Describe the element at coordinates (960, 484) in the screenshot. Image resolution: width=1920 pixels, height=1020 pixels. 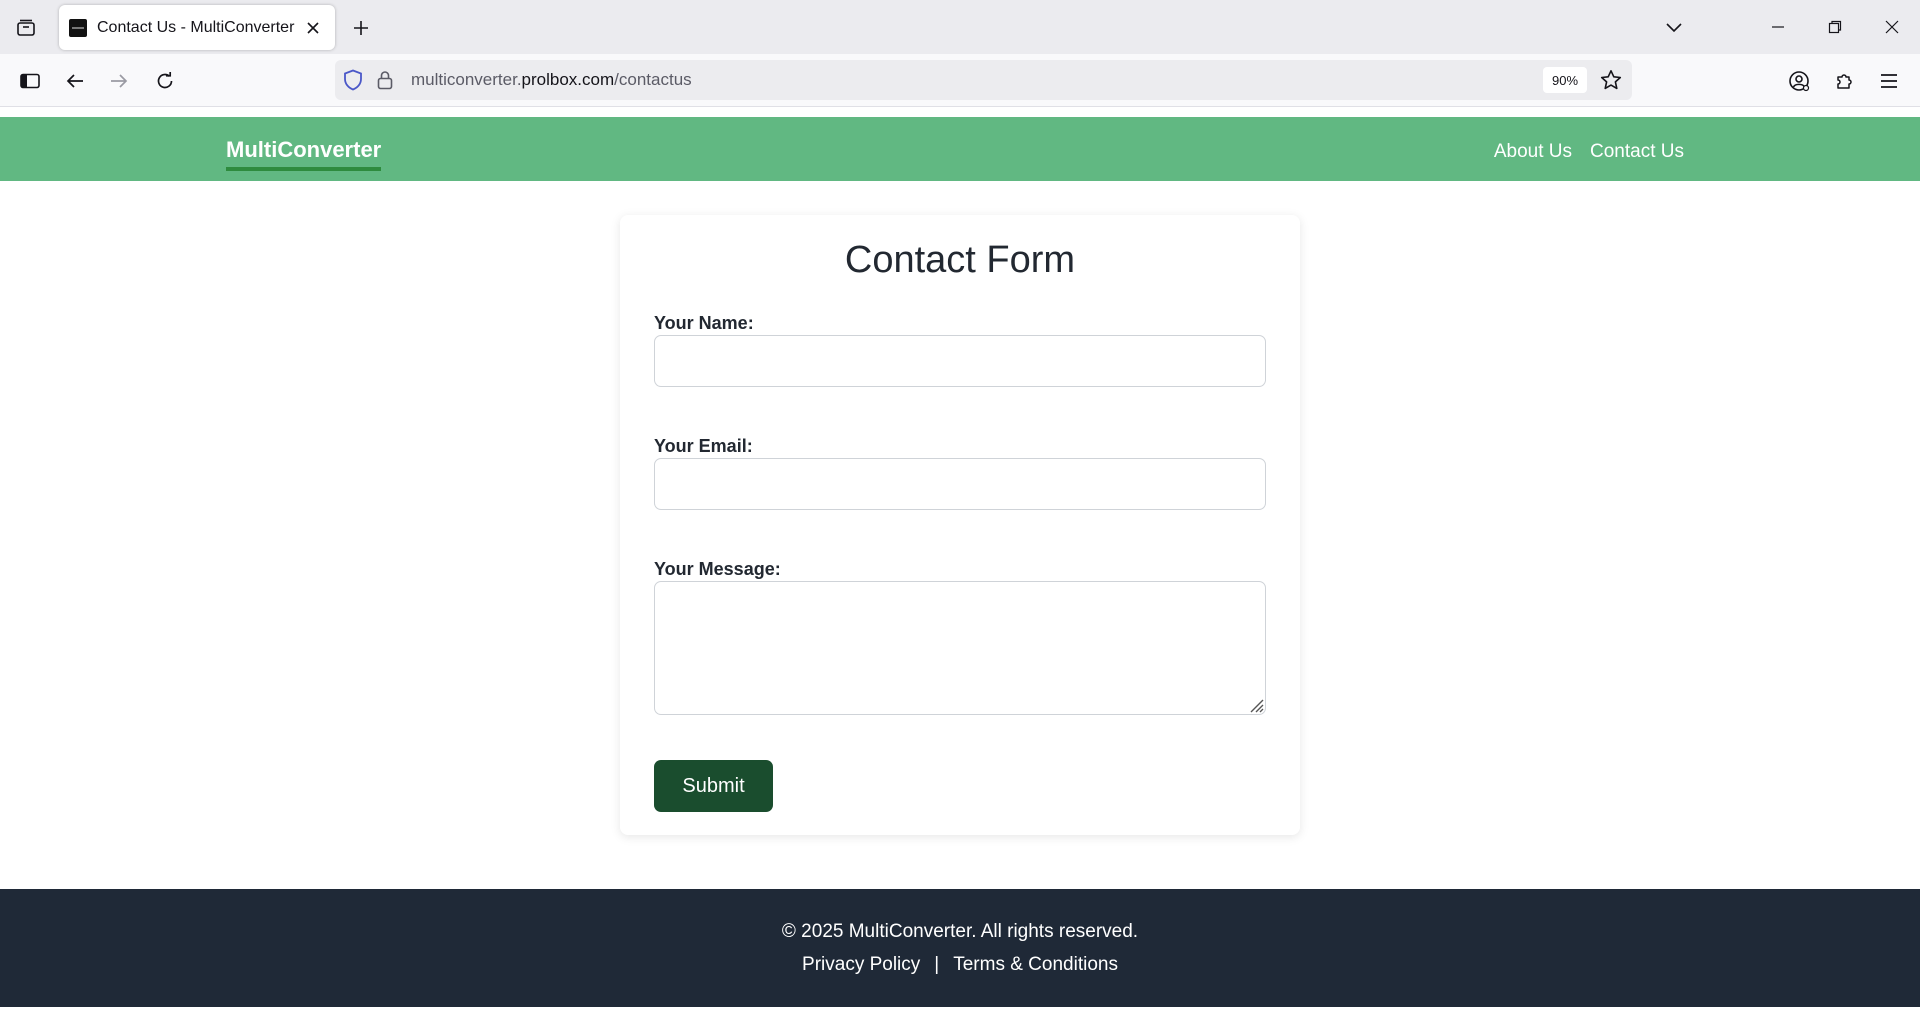
I see `email-input` at that location.